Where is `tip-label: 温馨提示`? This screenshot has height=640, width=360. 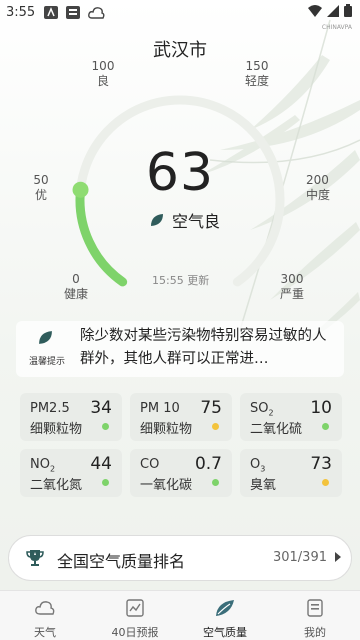 tip-label: 温馨提示 is located at coordinates (46, 362).